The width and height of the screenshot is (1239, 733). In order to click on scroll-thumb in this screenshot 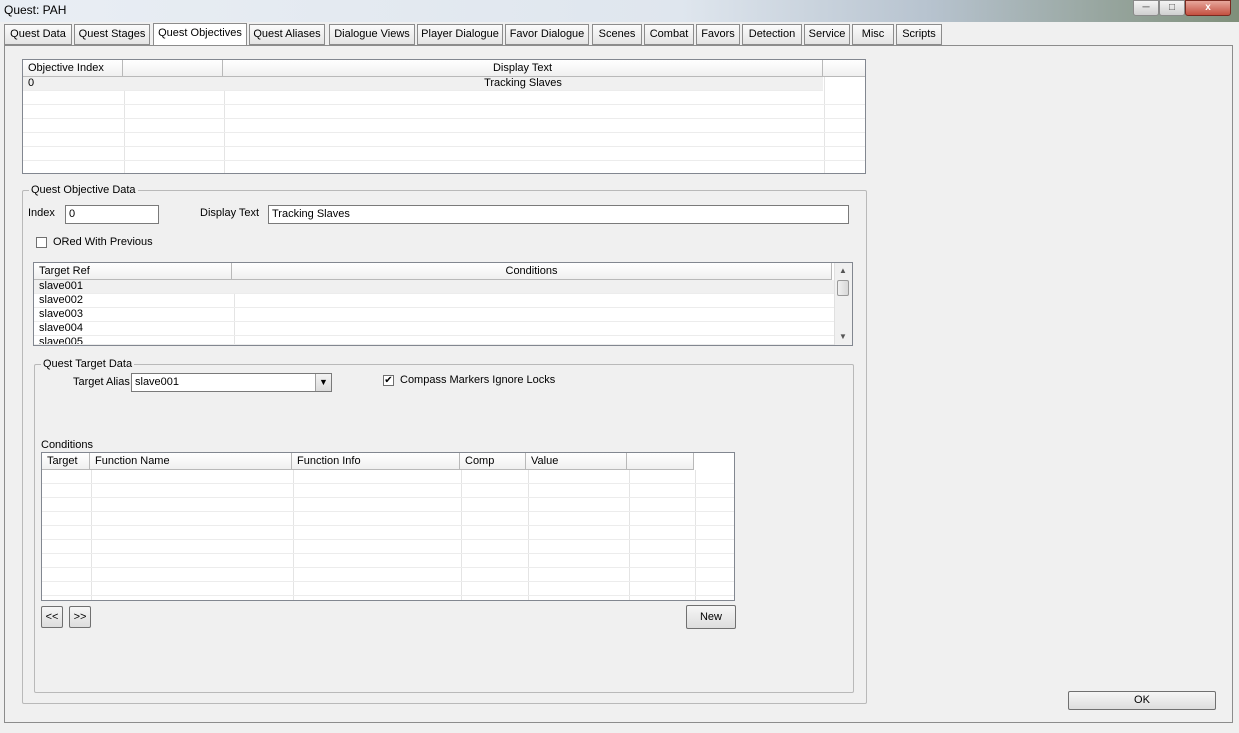, I will do `click(843, 288)`.